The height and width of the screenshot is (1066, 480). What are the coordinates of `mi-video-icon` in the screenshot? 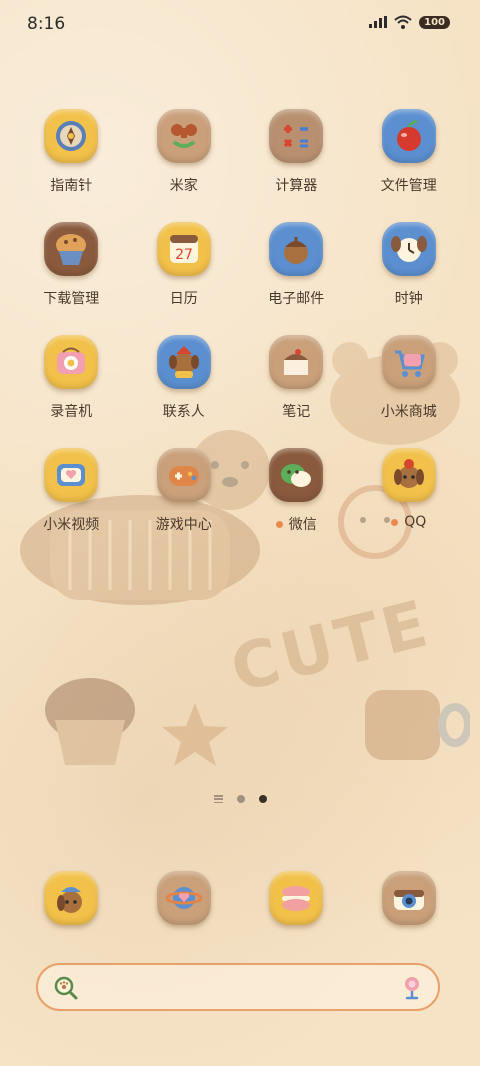 It's located at (71, 475).